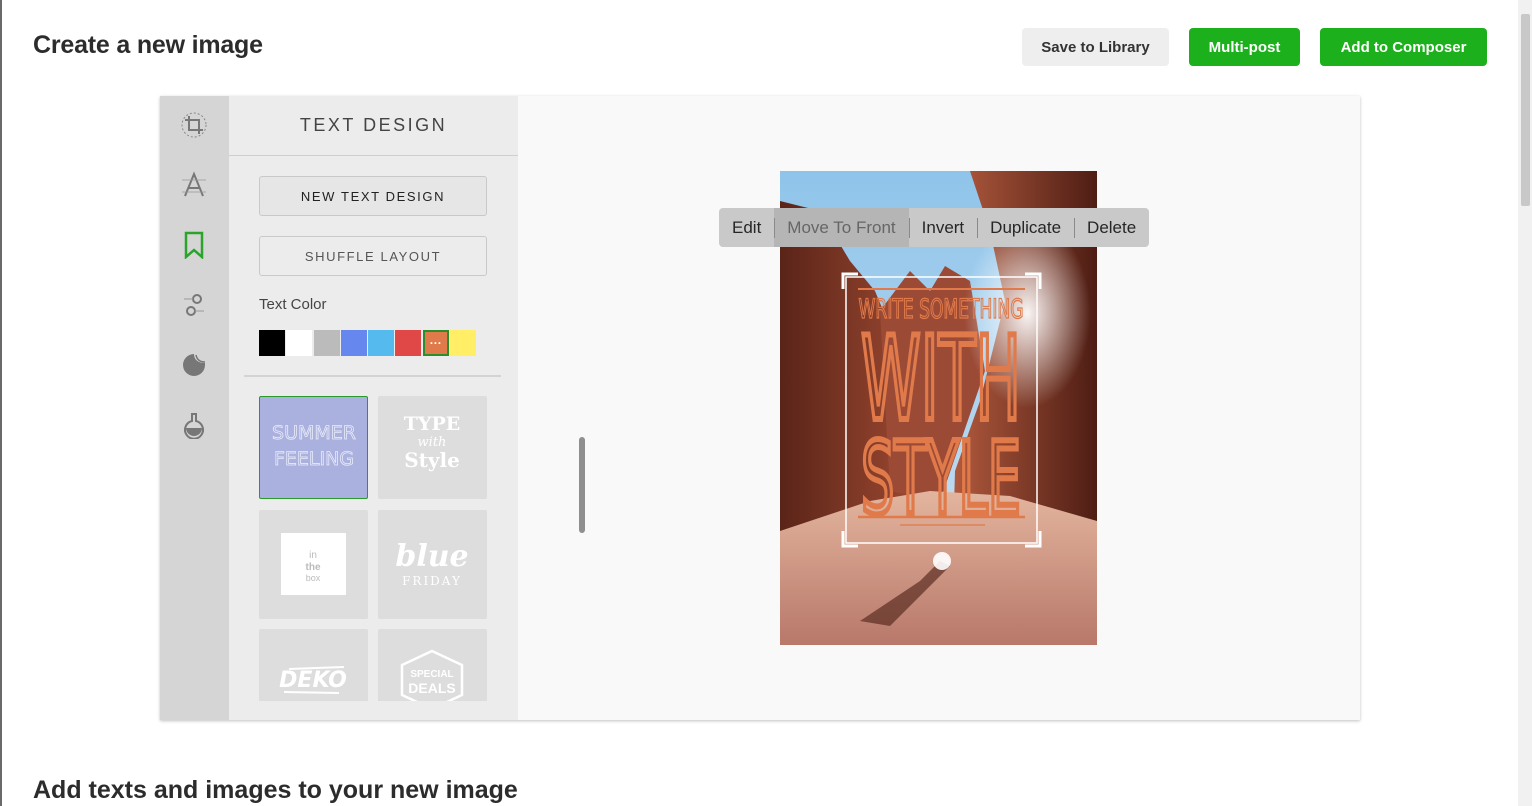  I want to click on swatch-black, so click(272, 343).